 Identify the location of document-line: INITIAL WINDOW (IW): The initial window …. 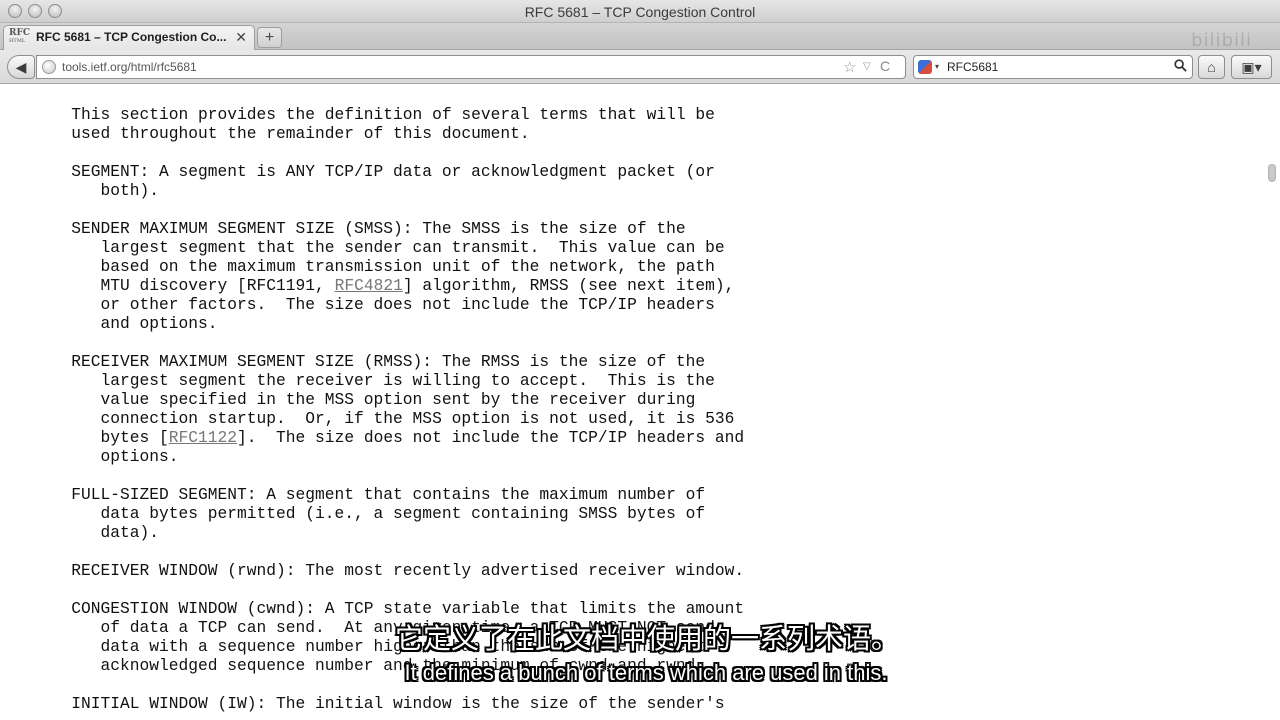
(393, 703).